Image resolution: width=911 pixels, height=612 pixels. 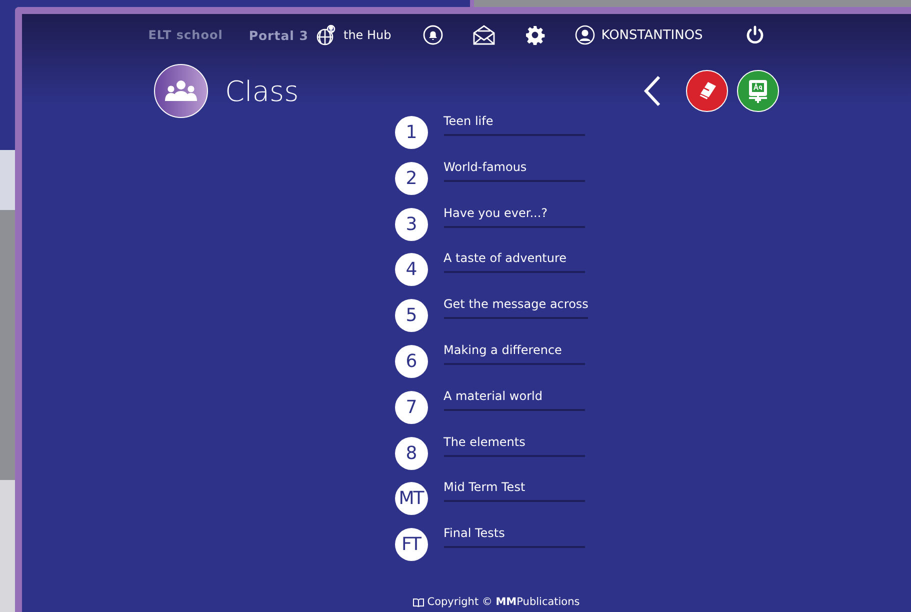 I want to click on unit-link: Teen life, so click(x=514, y=125).